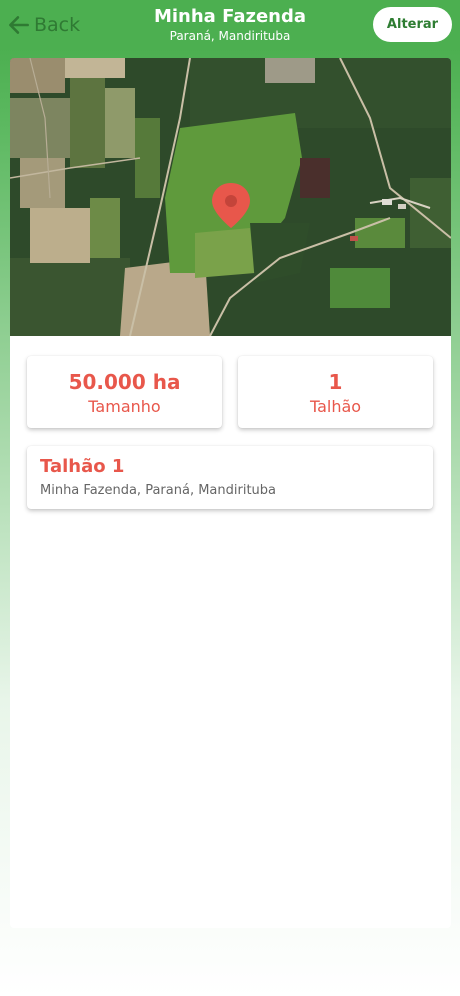 Image resolution: width=460 pixels, height=996 pixels. Describe the element at coordinates (57, 25) in the screenshot. I see `back-label: Back` at that location.